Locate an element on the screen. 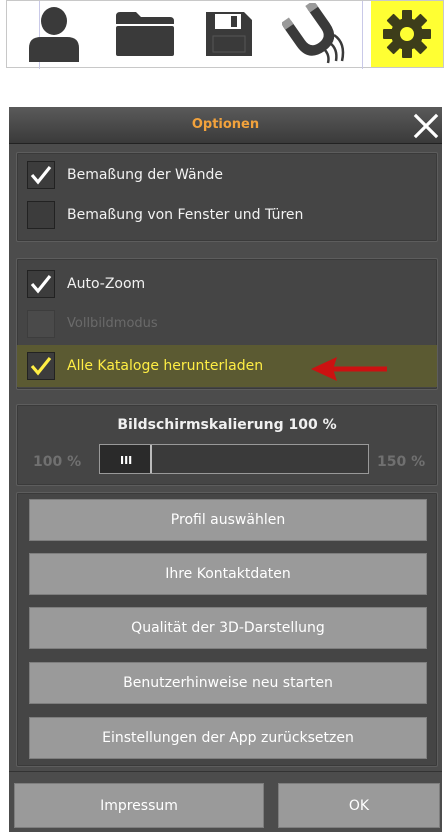 The width and height of the screenshot is (444, 832). dialog-titlebar: Optionen is located at coordinates (225, 125).